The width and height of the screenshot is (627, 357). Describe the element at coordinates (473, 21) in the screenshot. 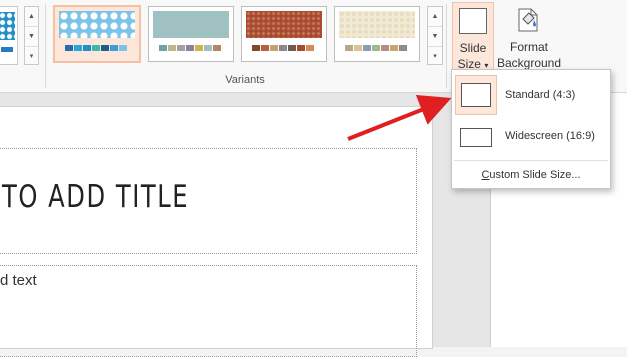

I see `slide-size-icon` at that location.